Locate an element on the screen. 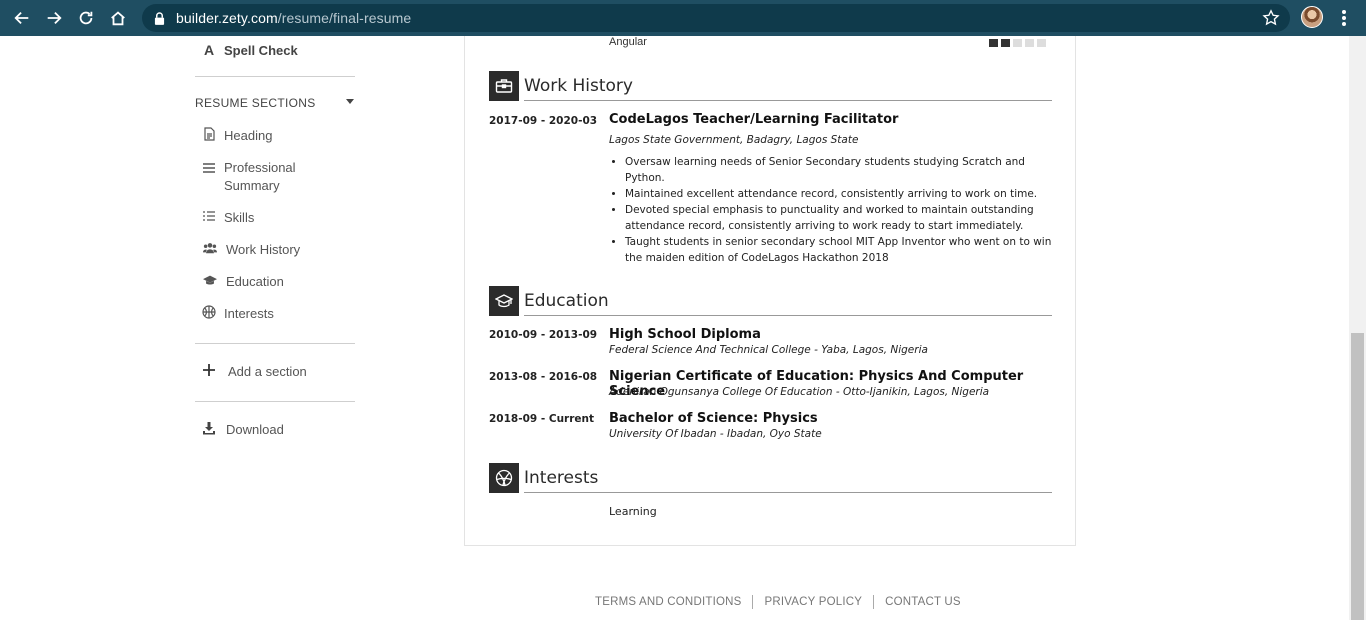 The image size is (1366, 620). terms-link: TERMS AND CONDITIONS is located at coordinates (668, 602).